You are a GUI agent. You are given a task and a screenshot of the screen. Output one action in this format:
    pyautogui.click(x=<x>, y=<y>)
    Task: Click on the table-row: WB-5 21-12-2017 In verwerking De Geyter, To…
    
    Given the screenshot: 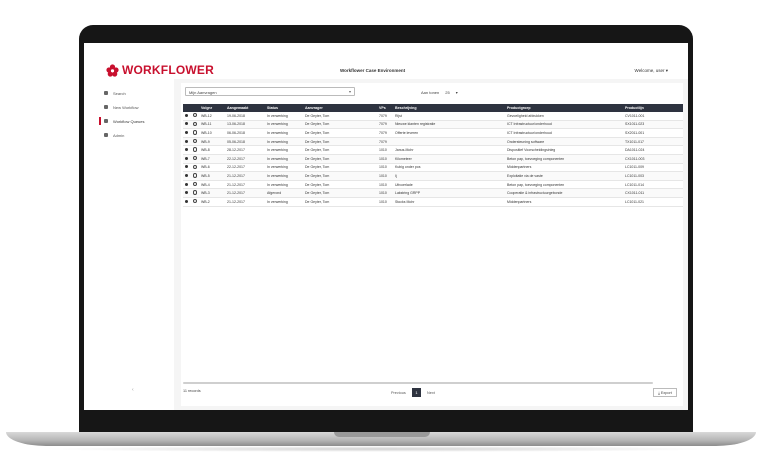 What is the action you would take?
    pyautogui.click(x=433, y=176)
    